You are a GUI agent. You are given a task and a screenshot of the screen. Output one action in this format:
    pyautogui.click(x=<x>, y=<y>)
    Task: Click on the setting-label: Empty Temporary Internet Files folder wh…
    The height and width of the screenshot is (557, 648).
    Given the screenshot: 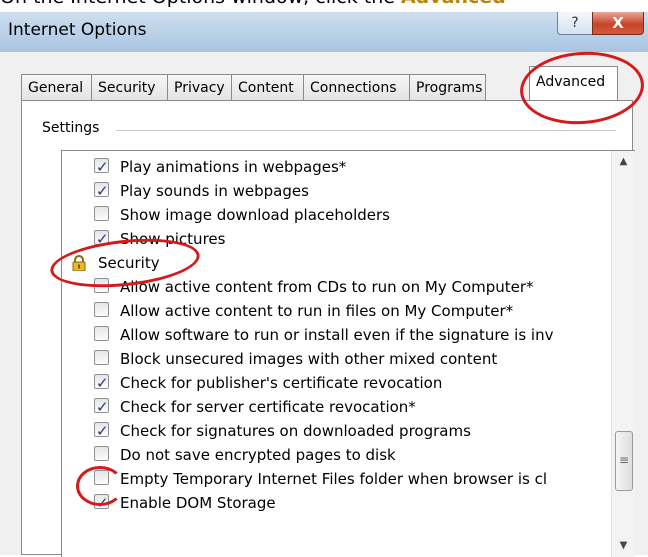 What is the action you would take?
    pyautogui.click(x=334, y=479)
    